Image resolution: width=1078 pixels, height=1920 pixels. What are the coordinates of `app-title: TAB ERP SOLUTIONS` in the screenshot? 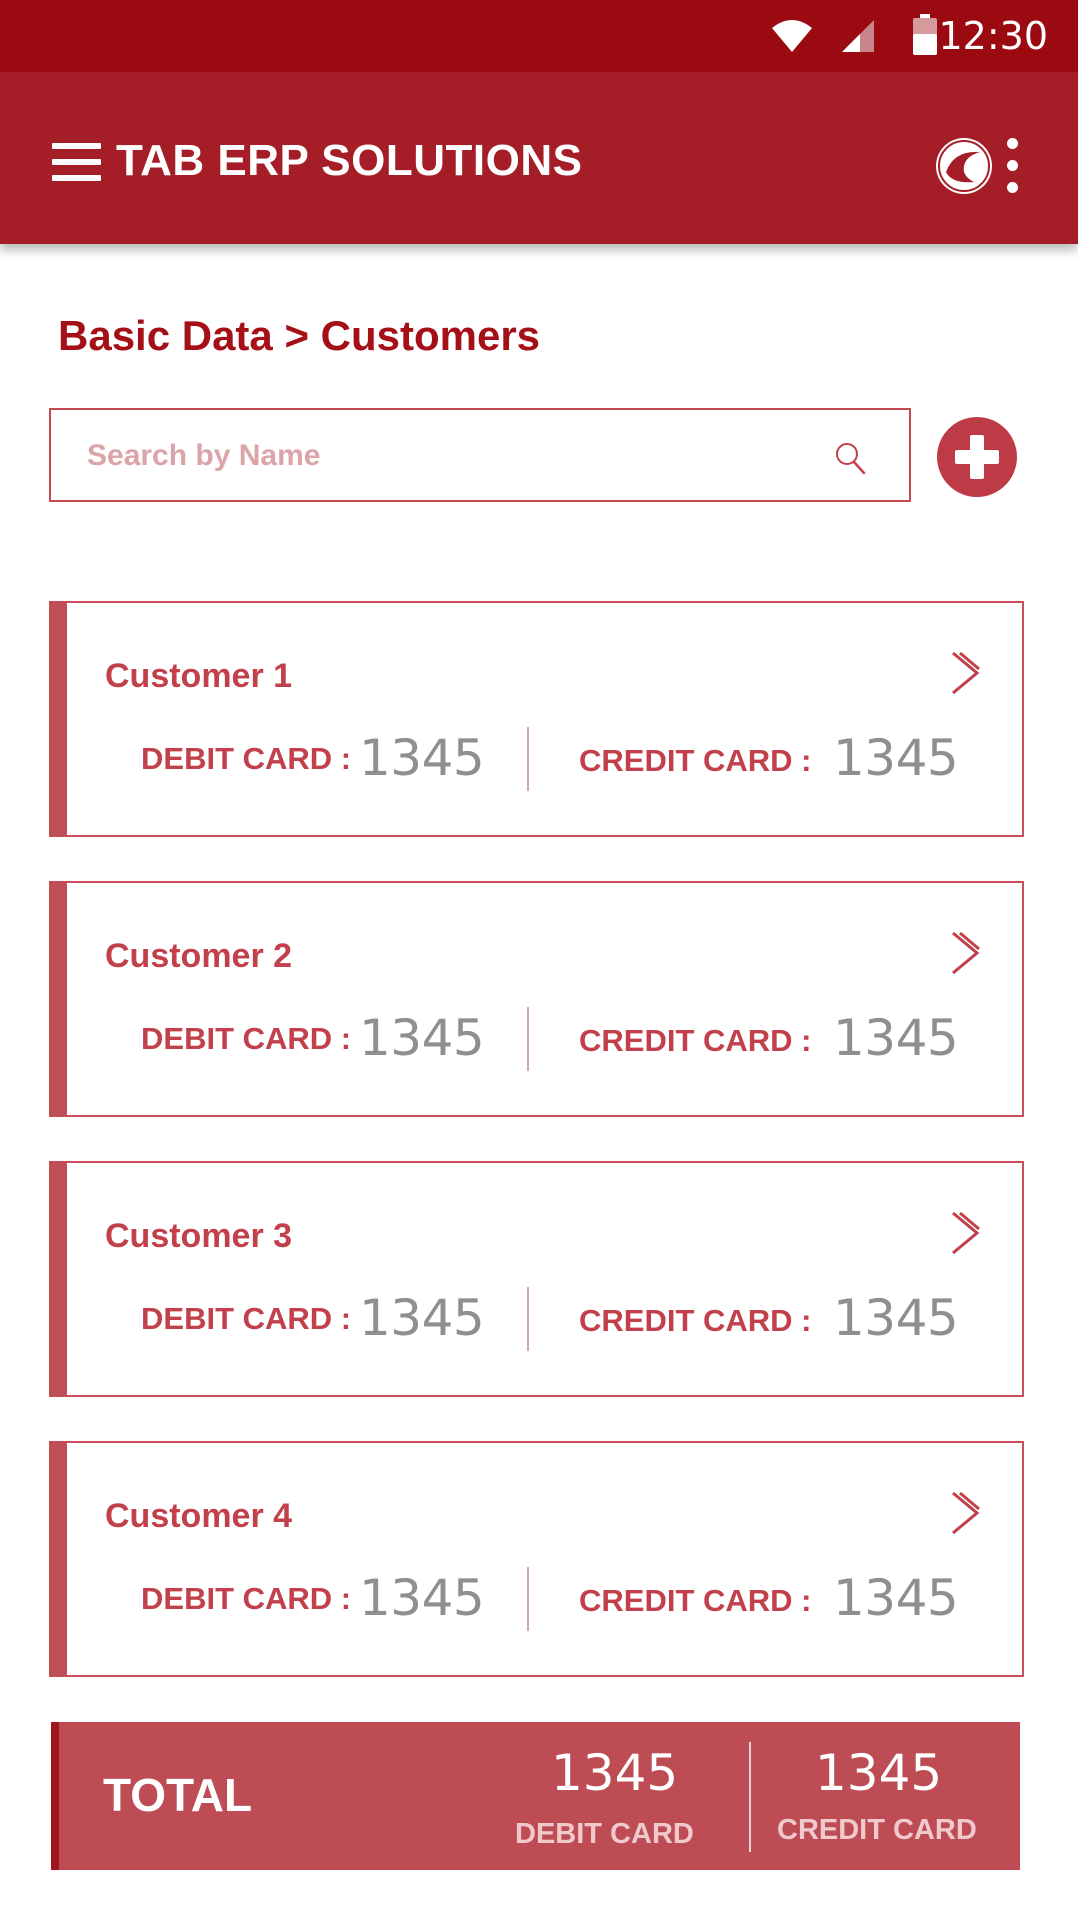 It's located at (349, 160).